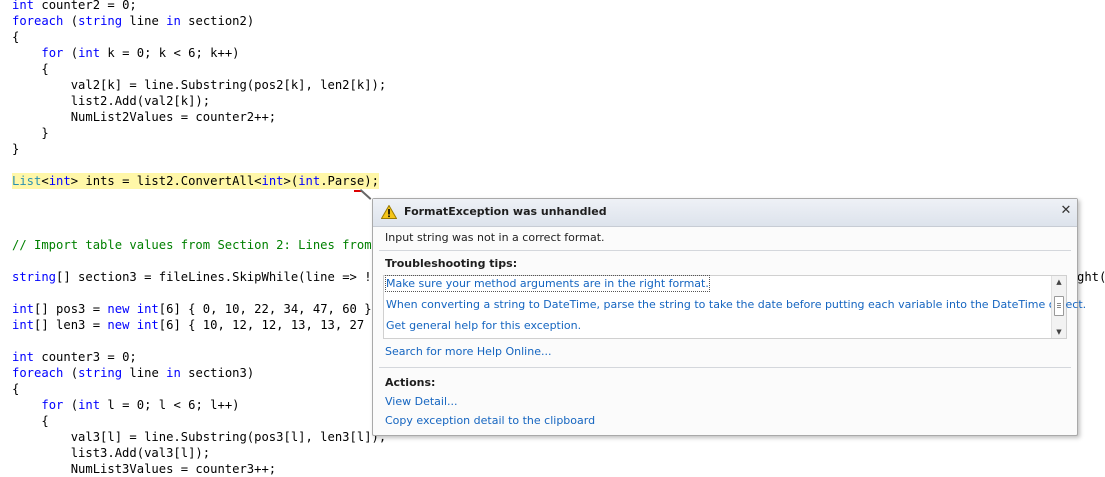 Image resolution: width=1105 pixels, height=477 pixels. What do you see at coordinates (725, 213) in the screenshot?
I see `exception-header: FormatException was unhandled ✕` at bounding box center [725, 213].